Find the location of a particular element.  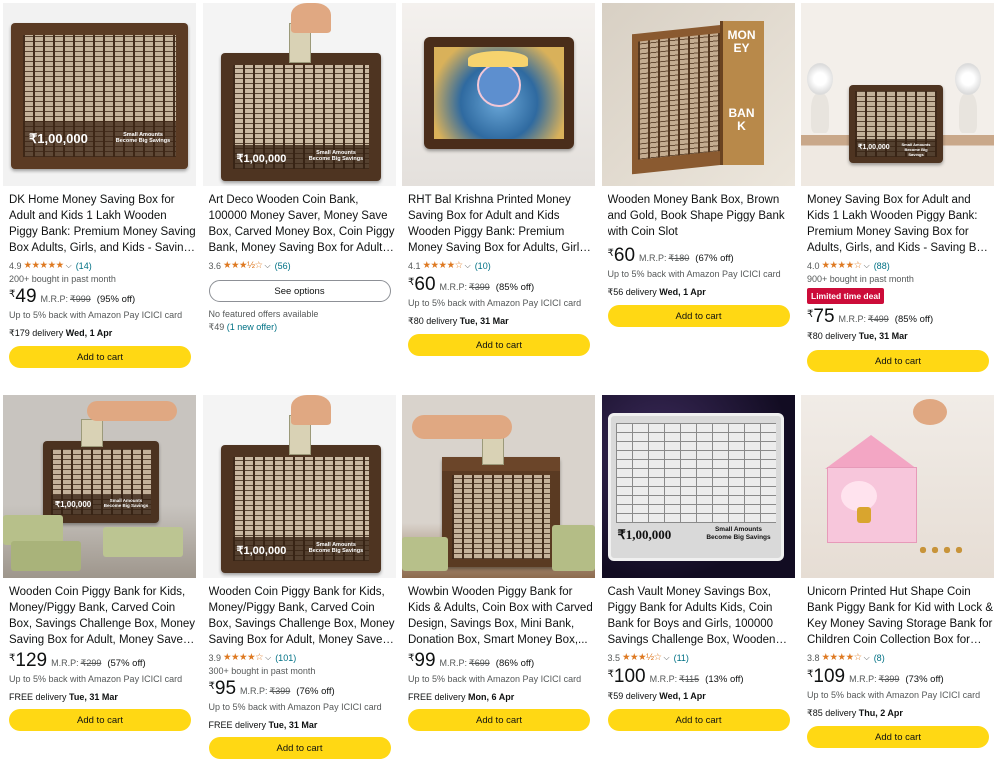

discount-percent: (86% off) is located at coordinates (515, 663).